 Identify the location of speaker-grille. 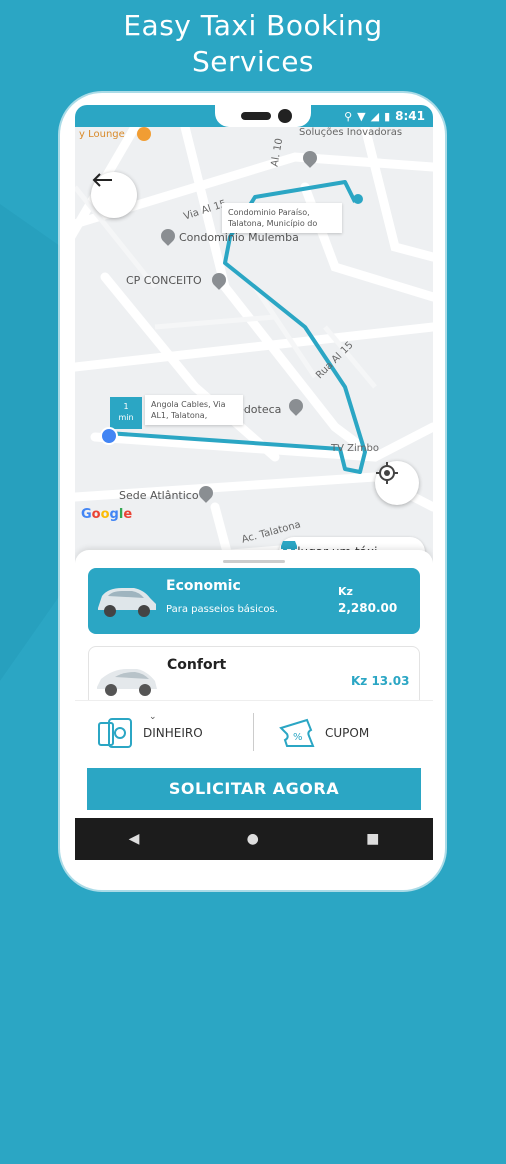
(256, 116).